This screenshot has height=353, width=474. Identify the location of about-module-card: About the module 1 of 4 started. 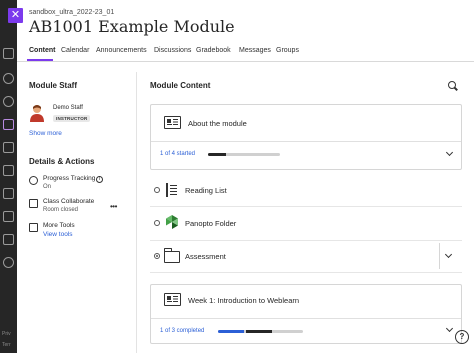
(306, 137).